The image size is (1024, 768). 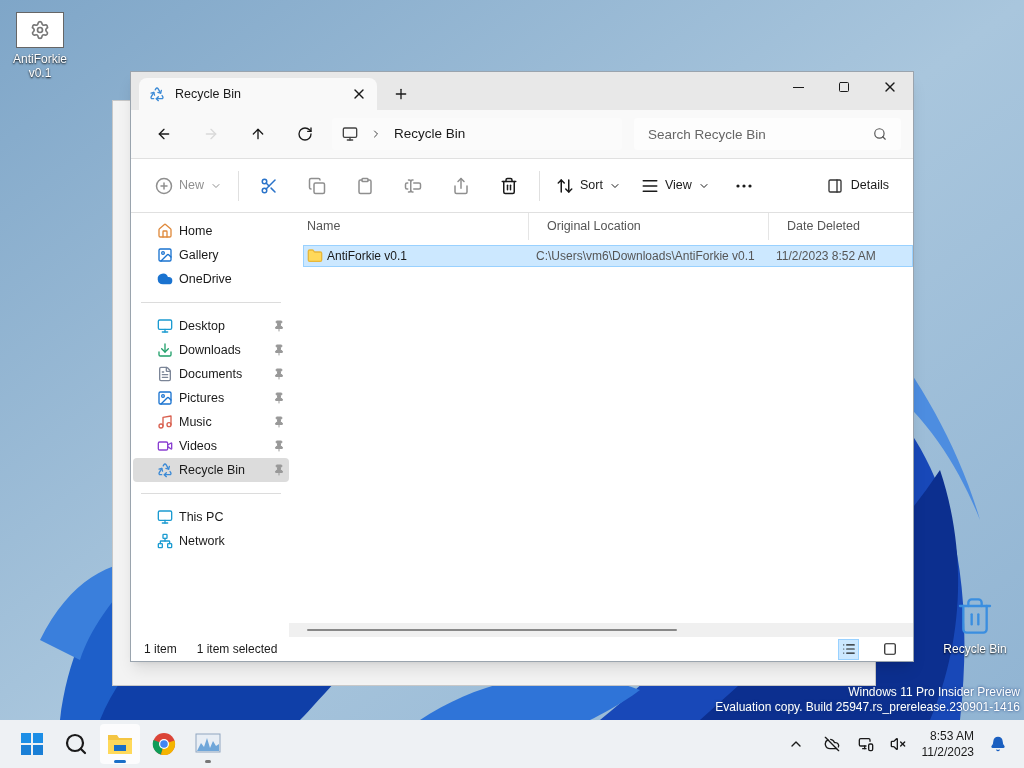 I want to click on clock: 8:53 AM 11/2/2023, so click(x=947, y=744).